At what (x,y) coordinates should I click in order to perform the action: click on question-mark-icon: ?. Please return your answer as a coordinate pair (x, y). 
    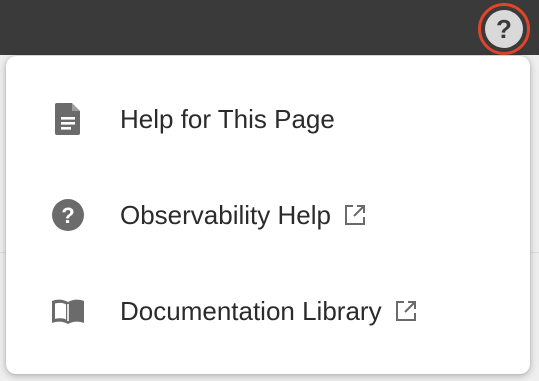
    Looking at the image, I should click on (504, 29).